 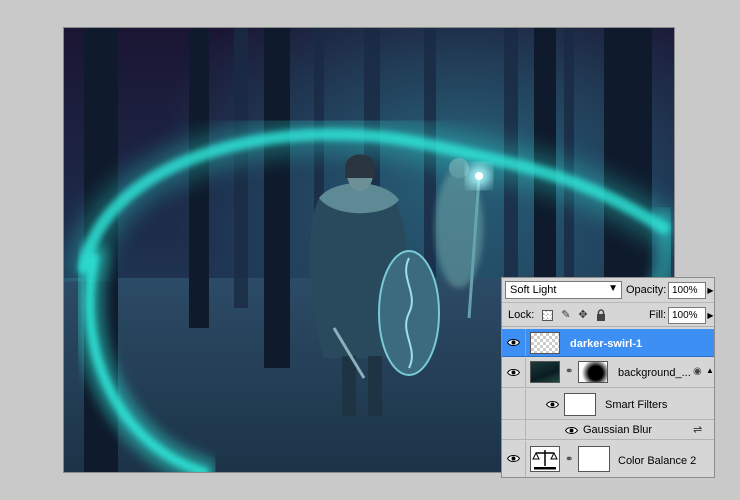 I want to click on lock-transparent-pixels-icon, so click(x=547, y=315).